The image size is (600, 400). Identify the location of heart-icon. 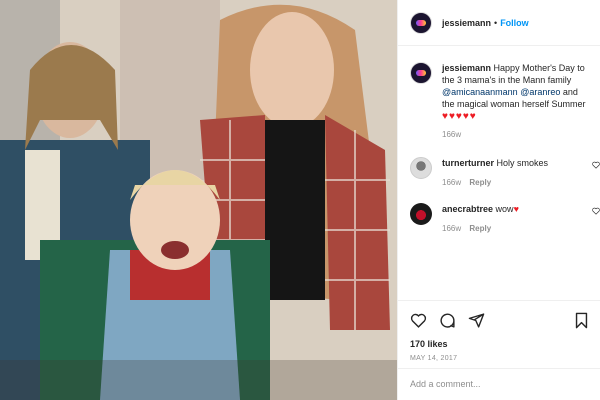
(418, 320).